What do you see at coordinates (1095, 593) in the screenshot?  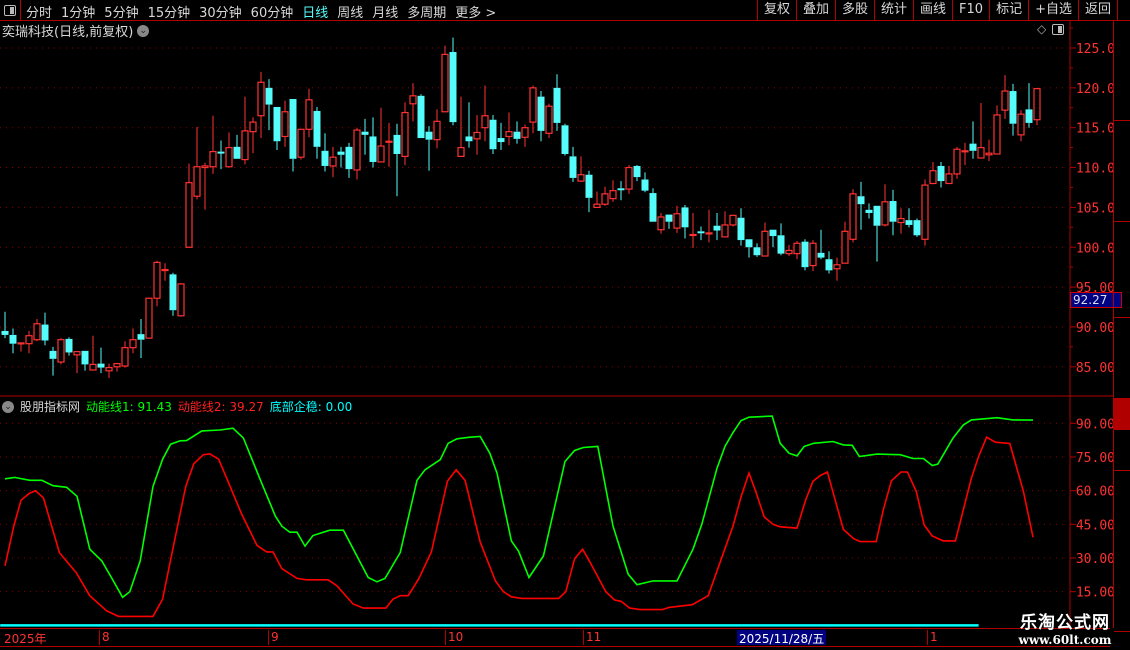 I see `y-tick-label: 15.00` at bounding box center [1095, 593].